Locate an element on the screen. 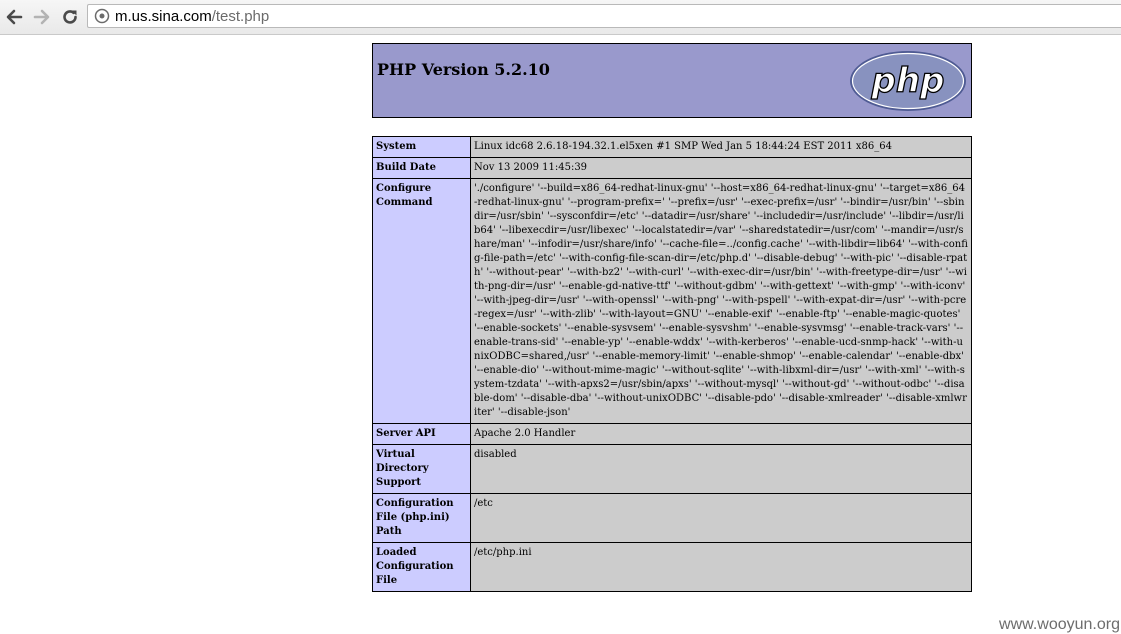 Image resolution: width=1121 pixels, height=634 pixels. row-value: Nov 13 2009 11:45:39 is located at coordinates (721, 168).